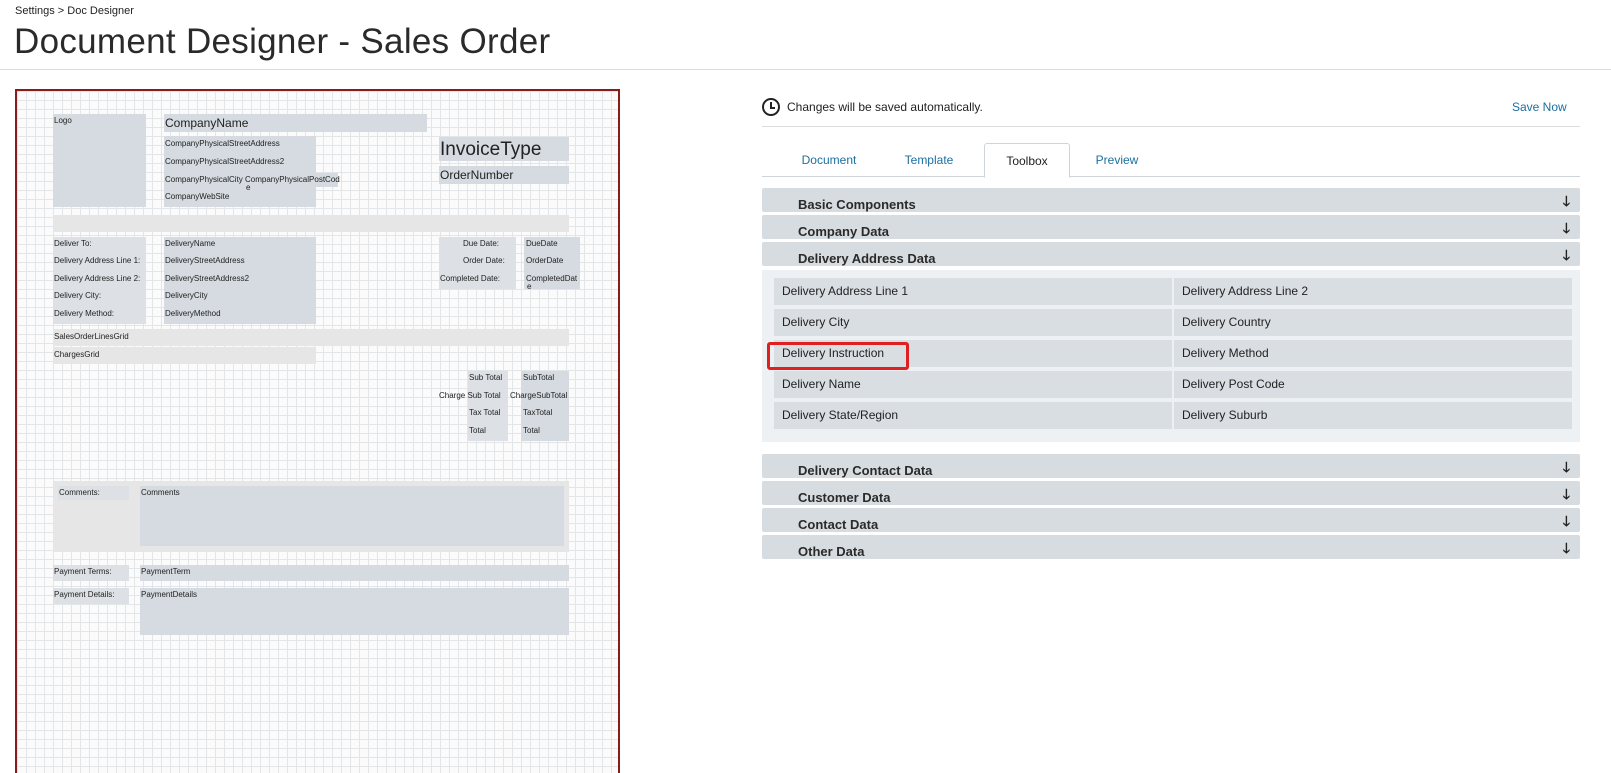 Image resolution: width=1611 pixels, height=773 pixels. I want to click on company-website-field: CompanyWebSite, so click(197, 197).